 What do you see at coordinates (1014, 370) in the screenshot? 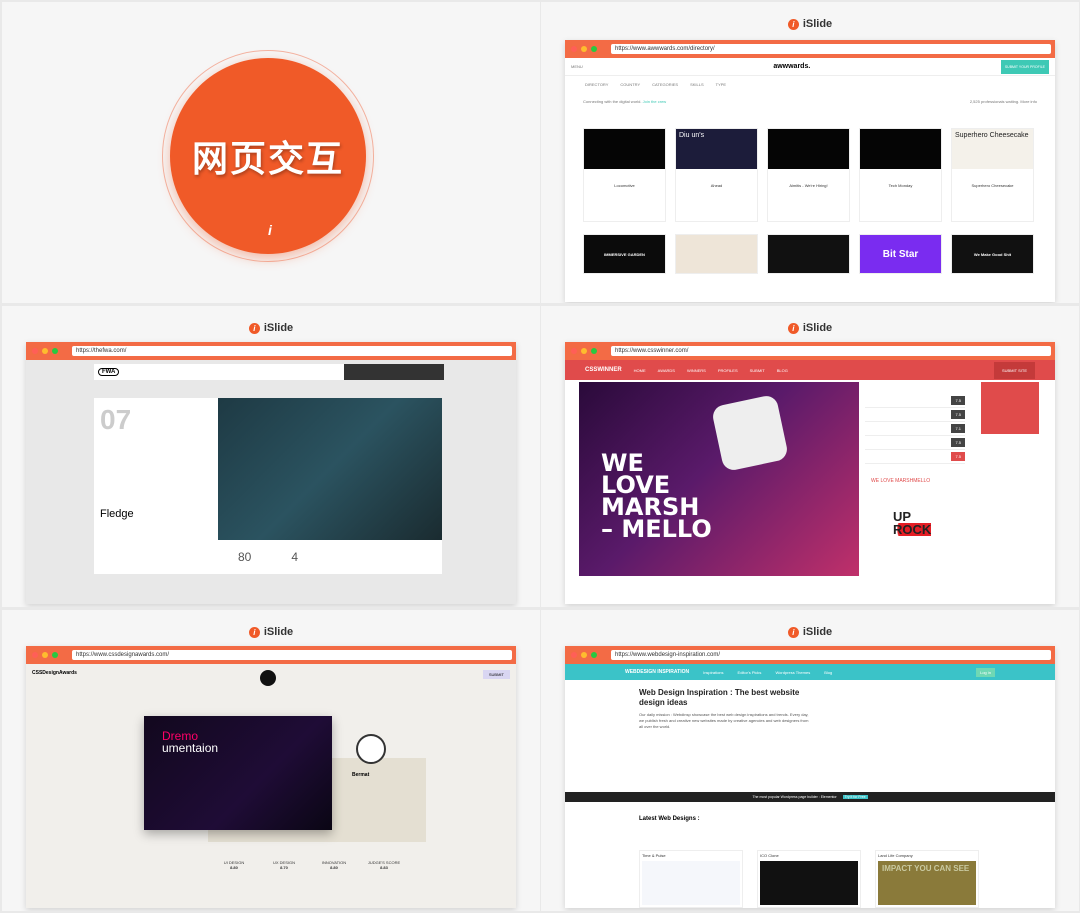
I see `submit-site-button: SUBMIT SITE` at bounding box center [1014, 370].